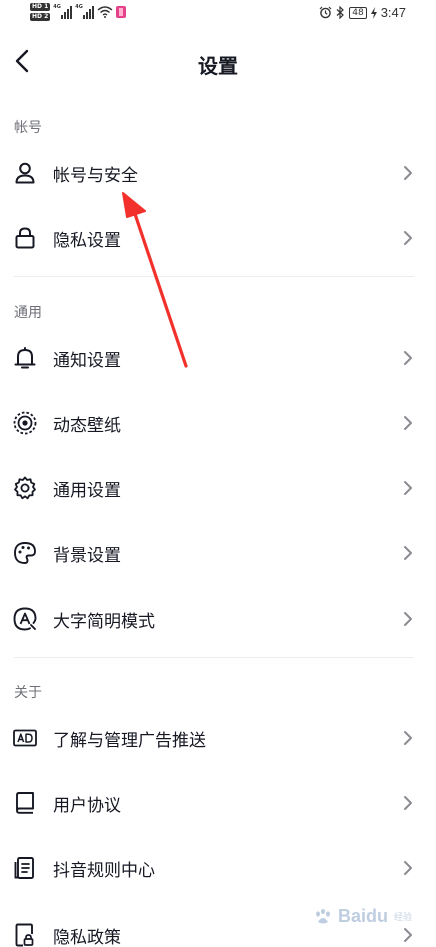  Describe the element at coordinates (358, 12) in the screenshot. I see `battery-level: 48` at that location.